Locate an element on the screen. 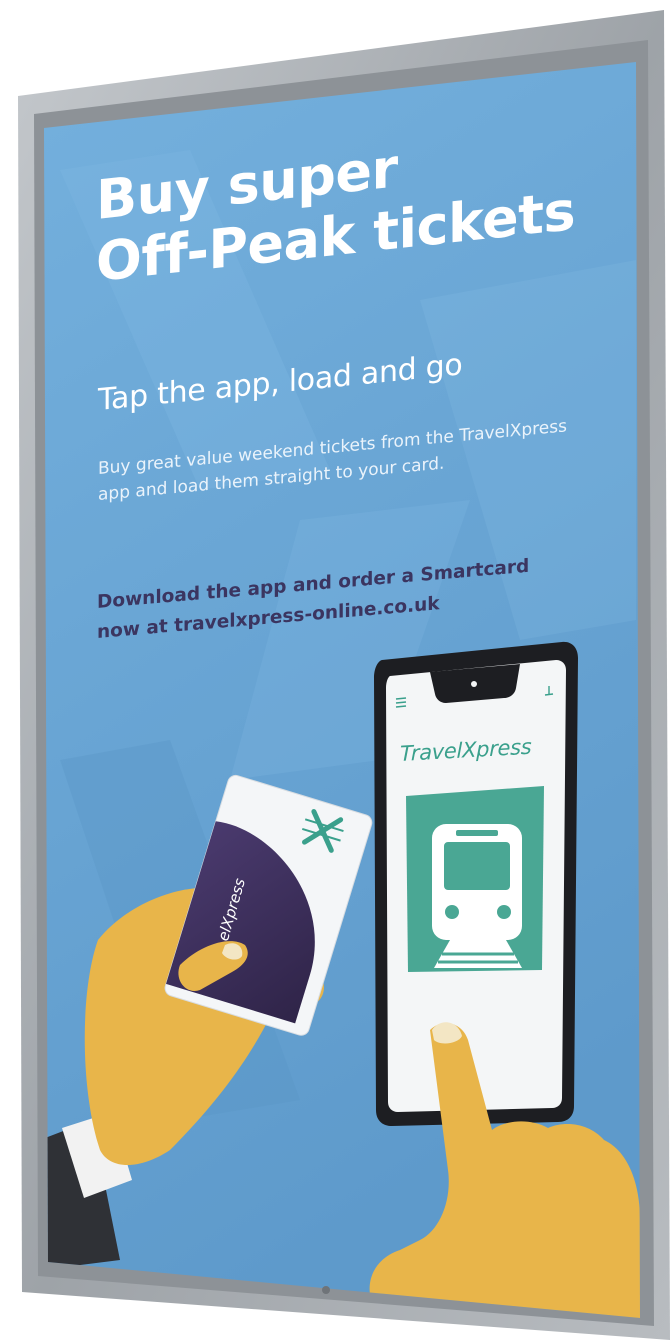 This screenshot has height=1340, width=670. train-icon is located at coordinates (475, 879).